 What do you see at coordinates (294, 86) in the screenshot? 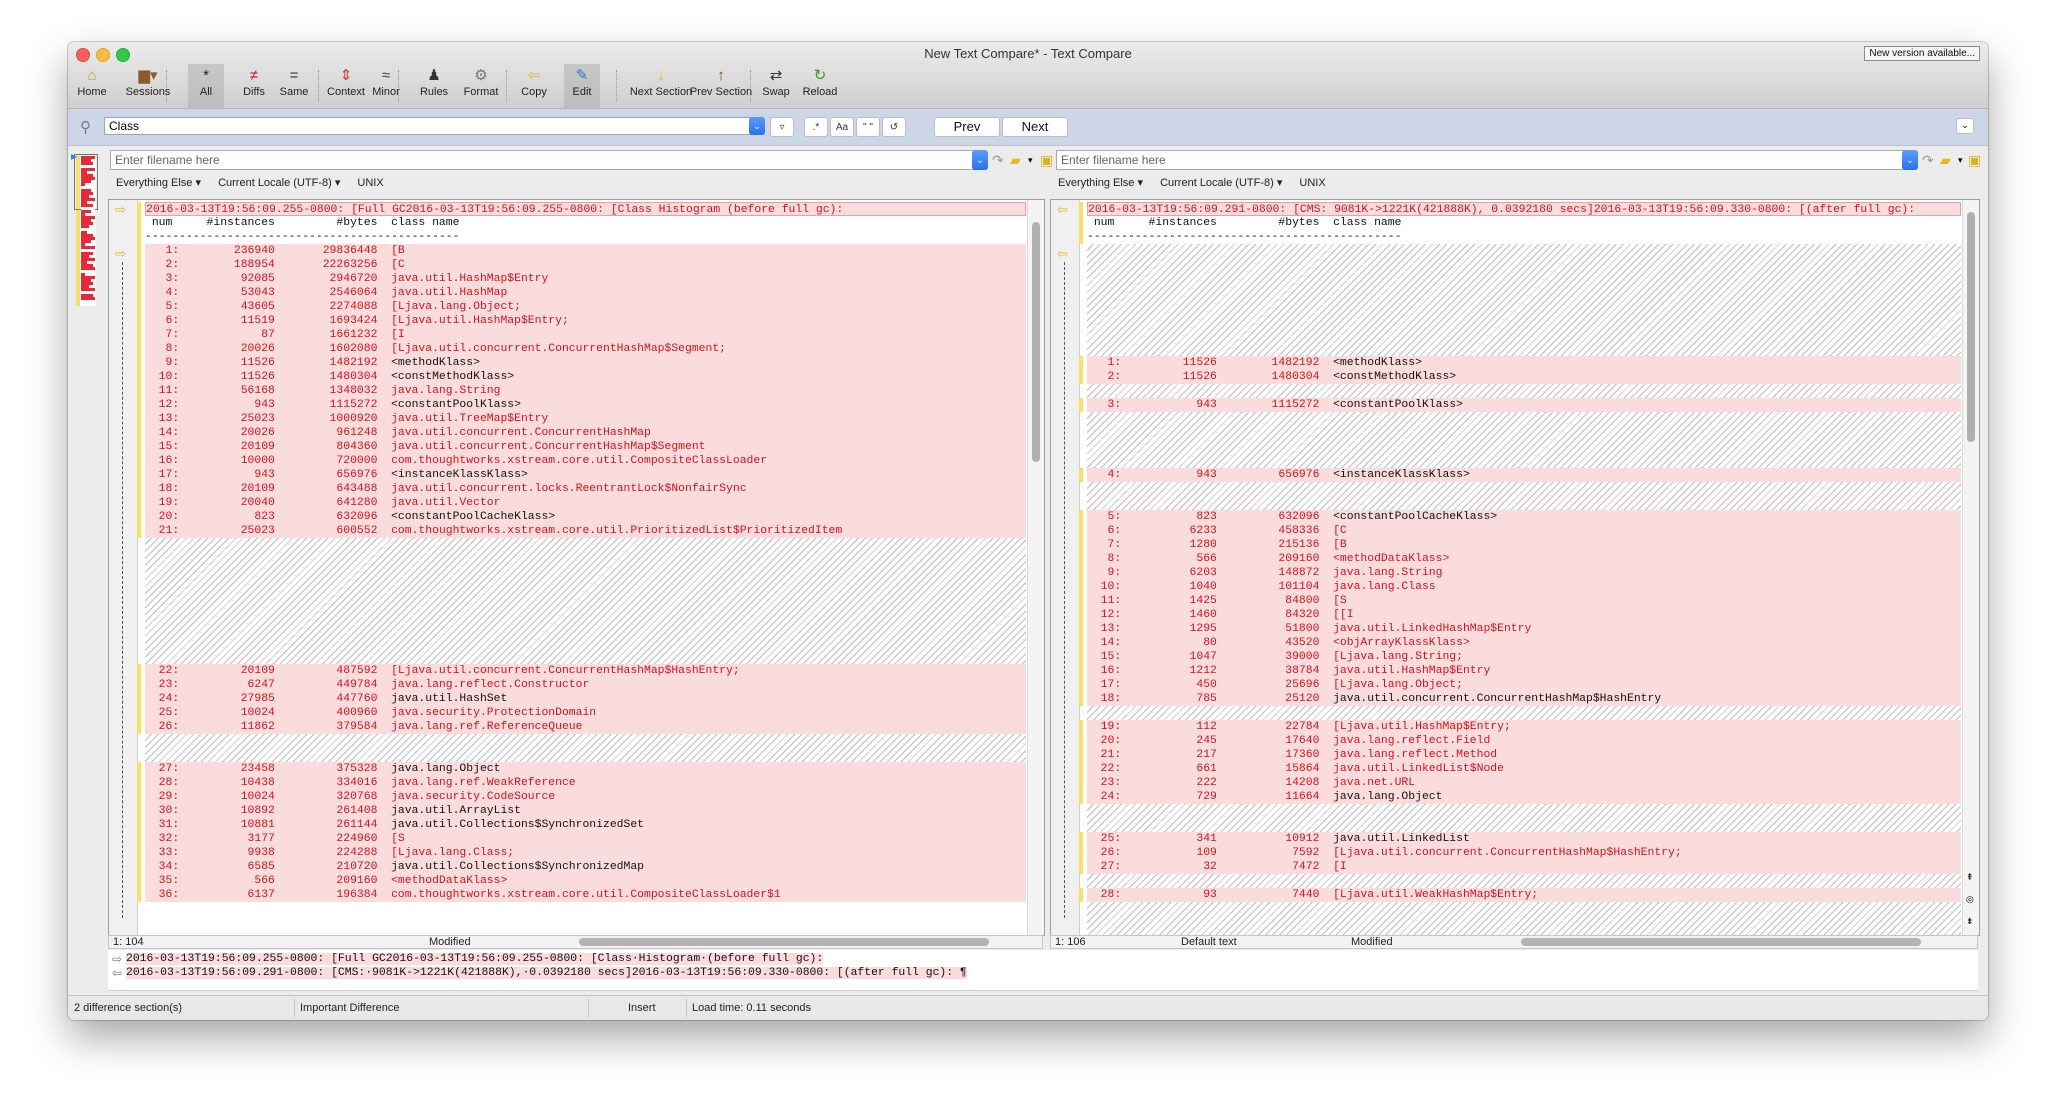
I see `toolbar-same-button: = Same` at bounding box center [294, 86].